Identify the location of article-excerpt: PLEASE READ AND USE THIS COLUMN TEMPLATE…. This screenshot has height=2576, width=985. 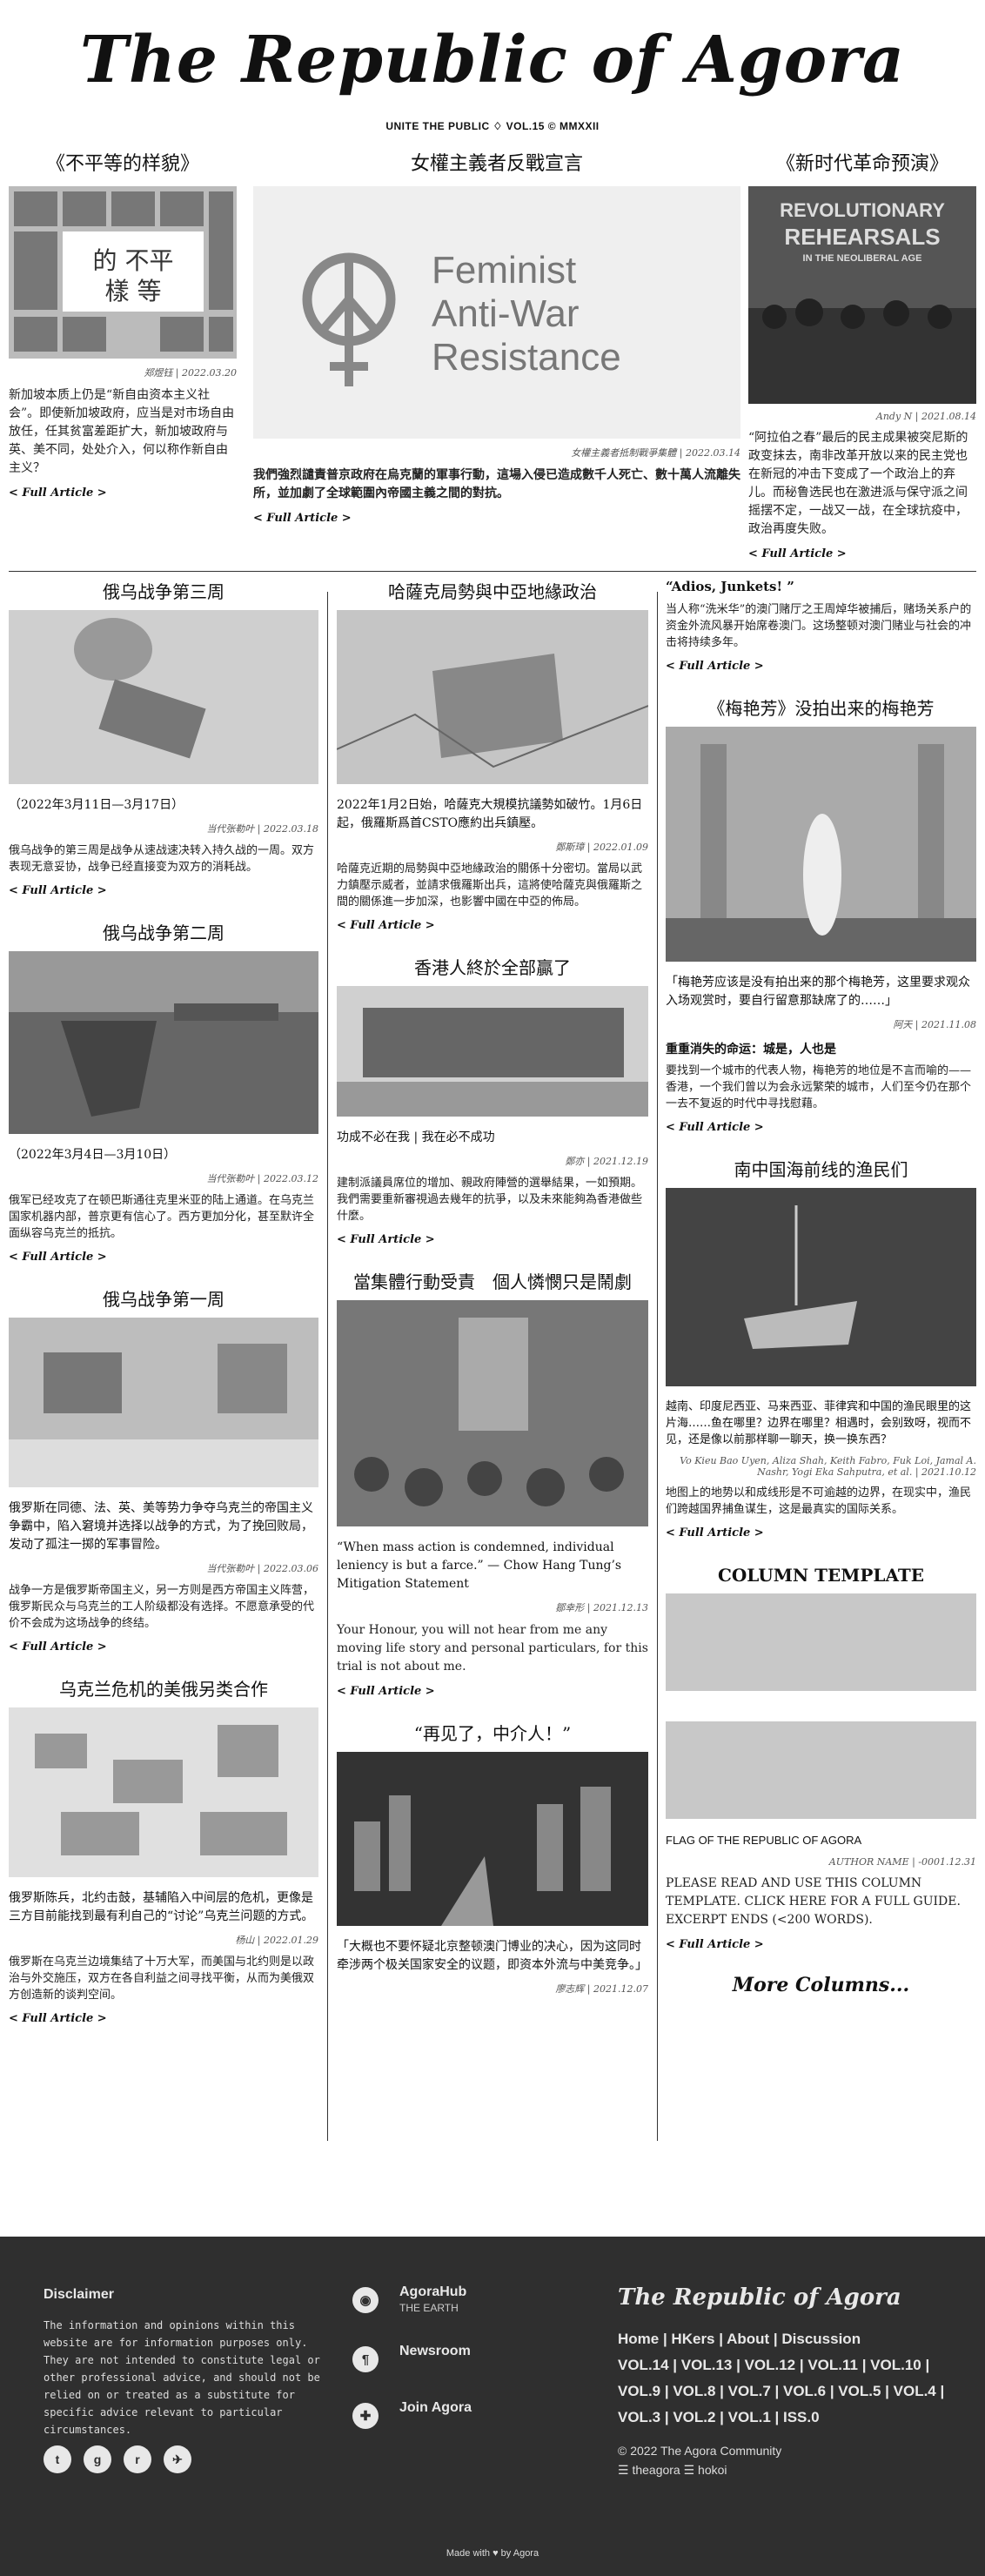
(813, 1901).